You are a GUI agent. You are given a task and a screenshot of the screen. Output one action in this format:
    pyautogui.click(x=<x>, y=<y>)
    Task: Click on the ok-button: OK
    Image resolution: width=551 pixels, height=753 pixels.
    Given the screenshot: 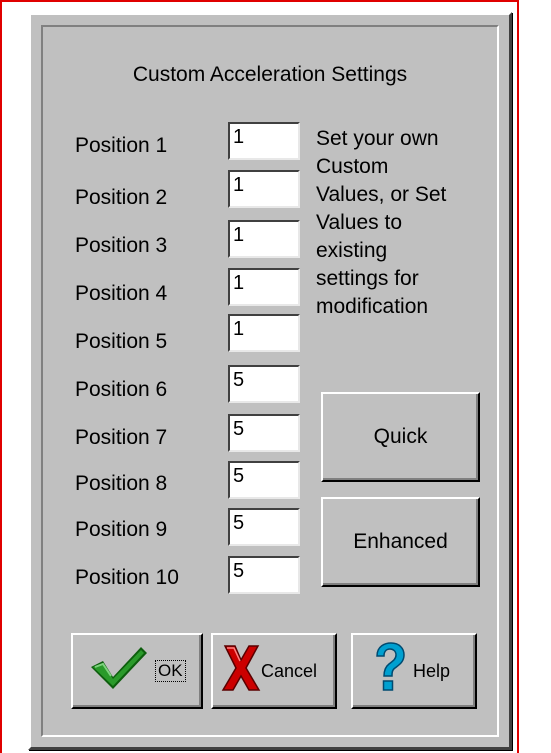 What is the action you would take?
    pyautogui.click(x=137, y=671)
    